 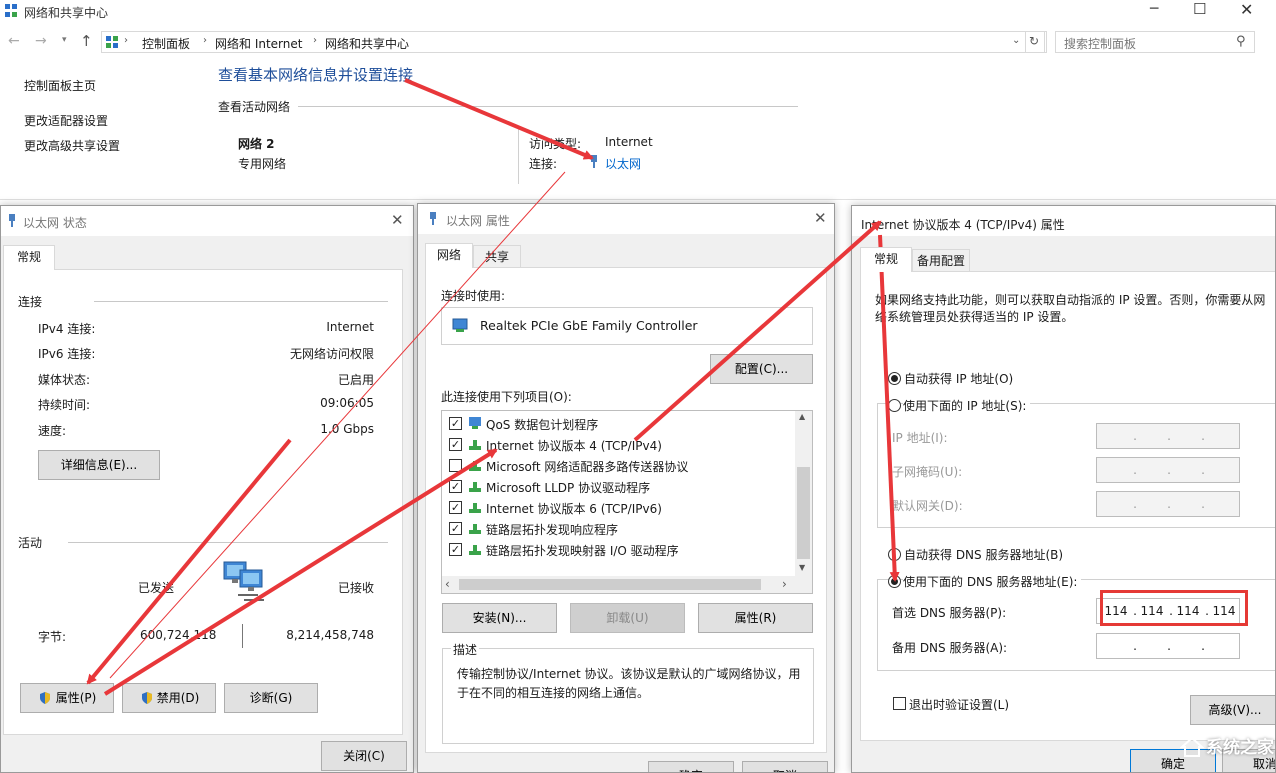 What do you see at coordinates (262, 164) in the screenshot?
I see `network-type: 专用网络` at bounding box center [262, 164].